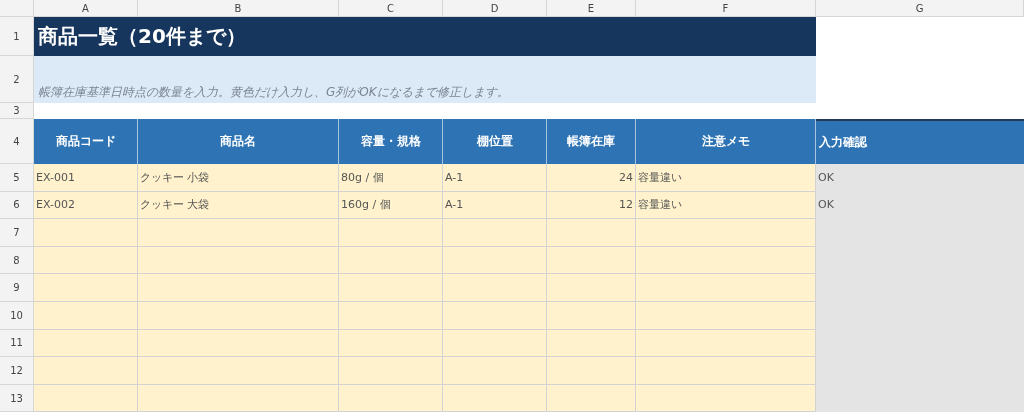 This screenshot has width=1024, height=413. Describe the element at coordinates (86, 178) in the screenshot. I see `input-cell: EX-001` at that location.